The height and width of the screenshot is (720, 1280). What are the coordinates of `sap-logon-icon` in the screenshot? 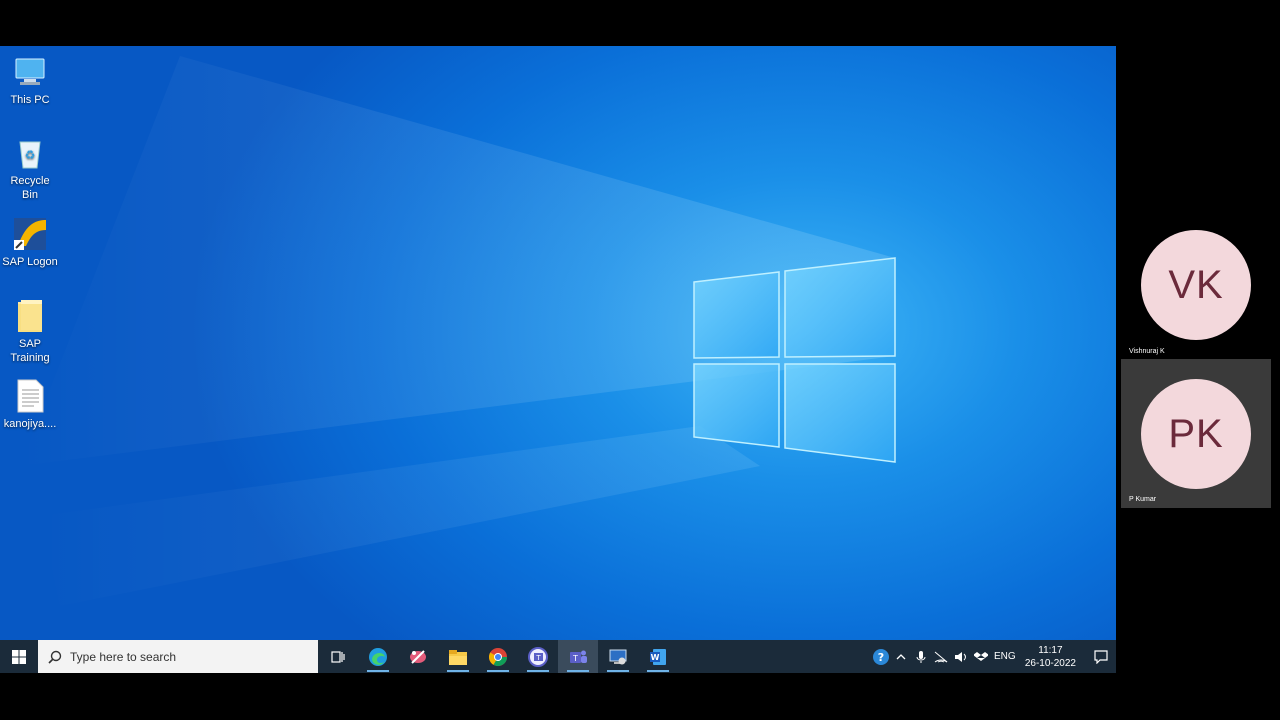 It's located at (30, 234).